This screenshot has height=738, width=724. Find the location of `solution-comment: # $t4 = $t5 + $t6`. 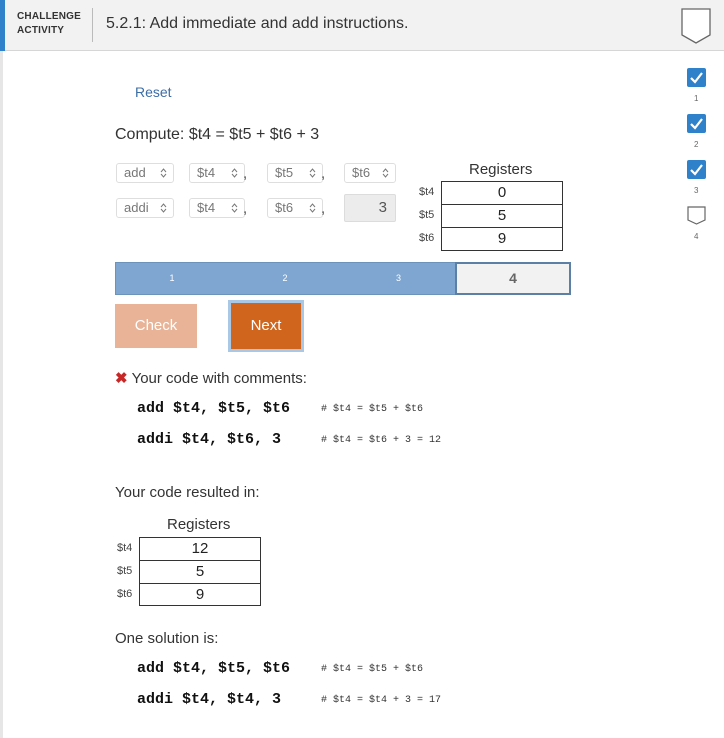

solution-comment: # $t4 = $t5 + $t6 is located at coordinates (372, 669).